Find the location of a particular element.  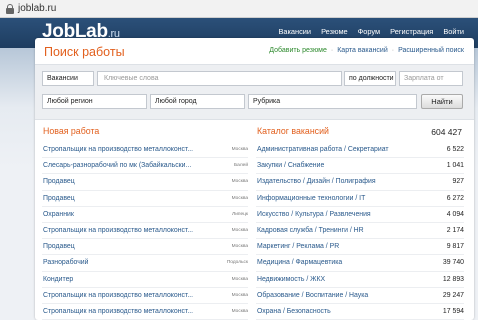

nav-login: Войти is located at coordinates (453, 31).